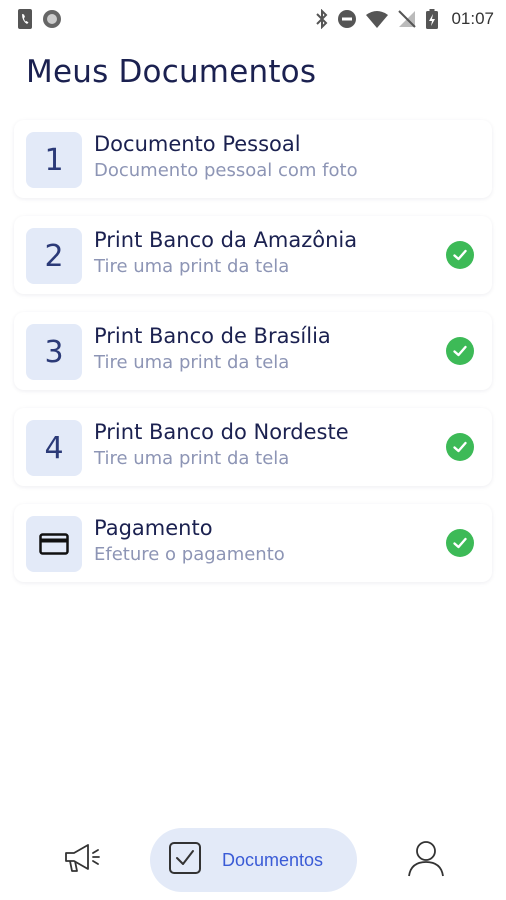 The width and height of the screenshot is (506, 900). I want to click on document-title: Pagamento, so click(153, 528).